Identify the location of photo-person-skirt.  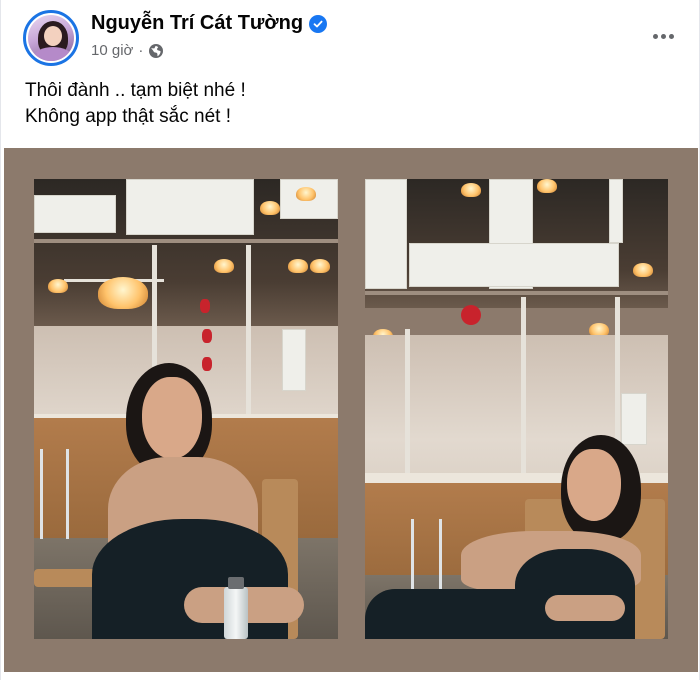
(465, 614).